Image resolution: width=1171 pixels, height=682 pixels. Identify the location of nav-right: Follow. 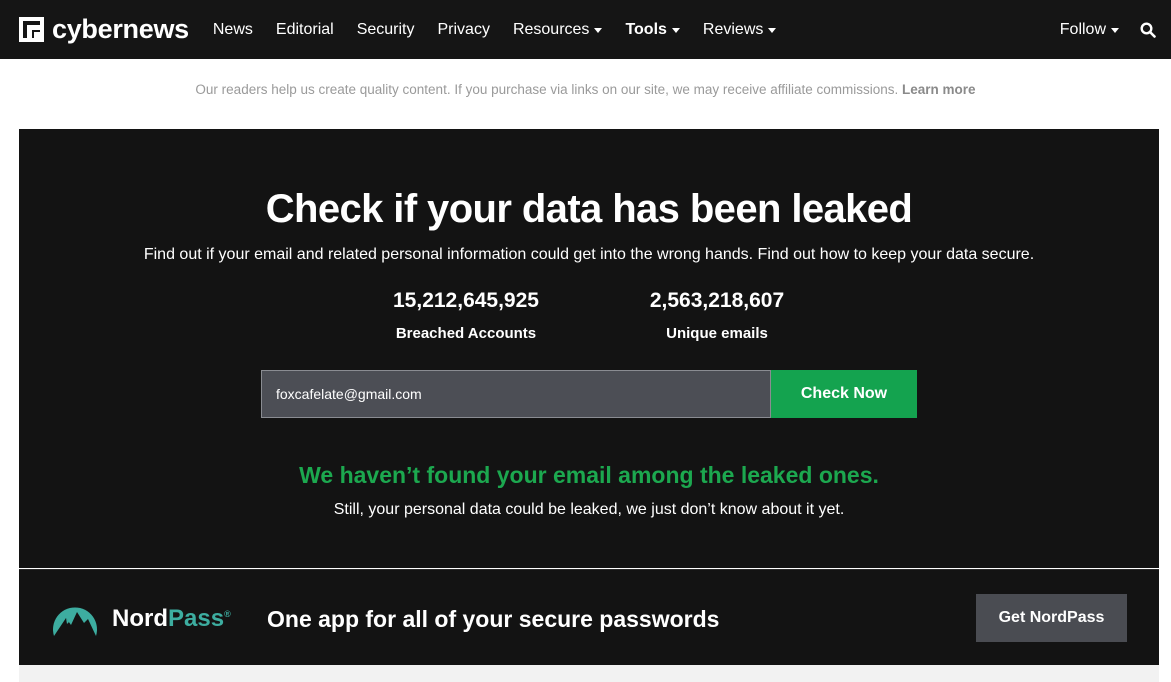
(1108, 30).